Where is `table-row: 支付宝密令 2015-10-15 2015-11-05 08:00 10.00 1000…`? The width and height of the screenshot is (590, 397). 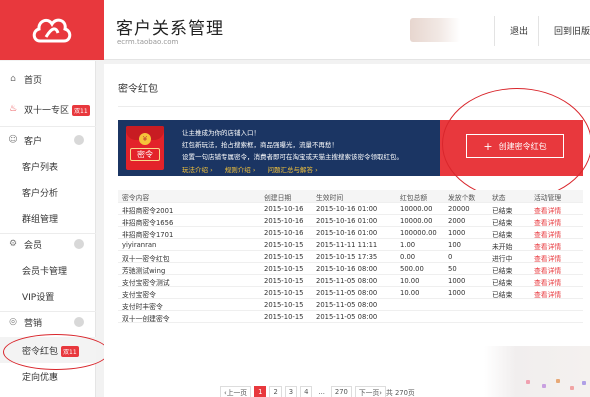 table-row: 支付宝密令 2015-10-15 2015-11-05 08:00 10.00 1000… is located at coordinates (350, 293).